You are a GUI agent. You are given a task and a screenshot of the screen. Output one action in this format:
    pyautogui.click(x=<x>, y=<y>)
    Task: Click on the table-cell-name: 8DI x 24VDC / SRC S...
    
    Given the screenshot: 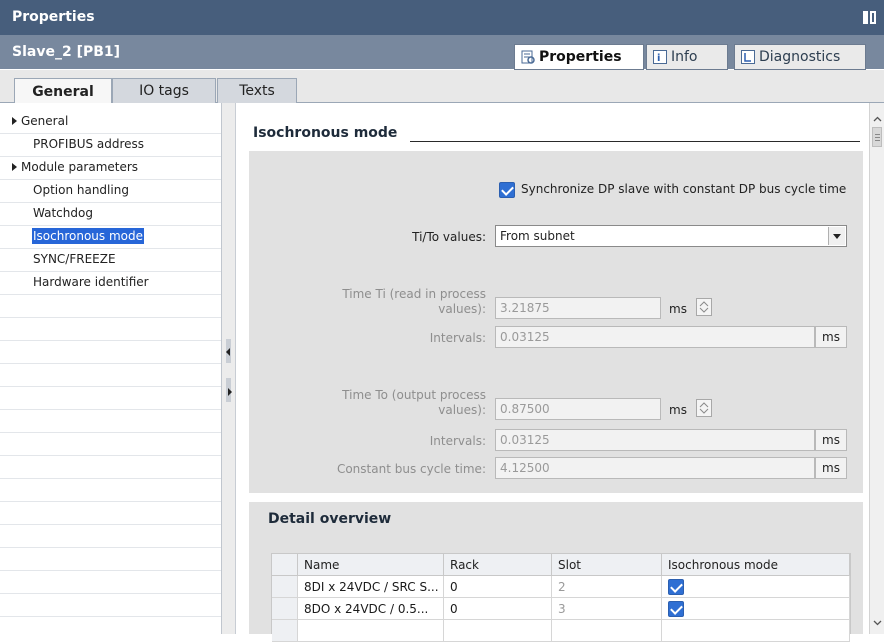 What is the action you would take?
    pyautogui.click(x=371, y=587)
    